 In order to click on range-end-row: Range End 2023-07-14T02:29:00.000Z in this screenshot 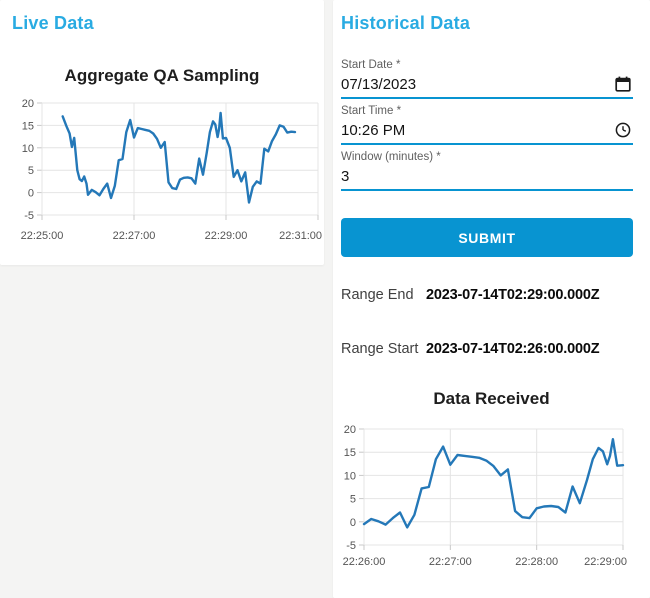, I will do `click(491, 296)`.